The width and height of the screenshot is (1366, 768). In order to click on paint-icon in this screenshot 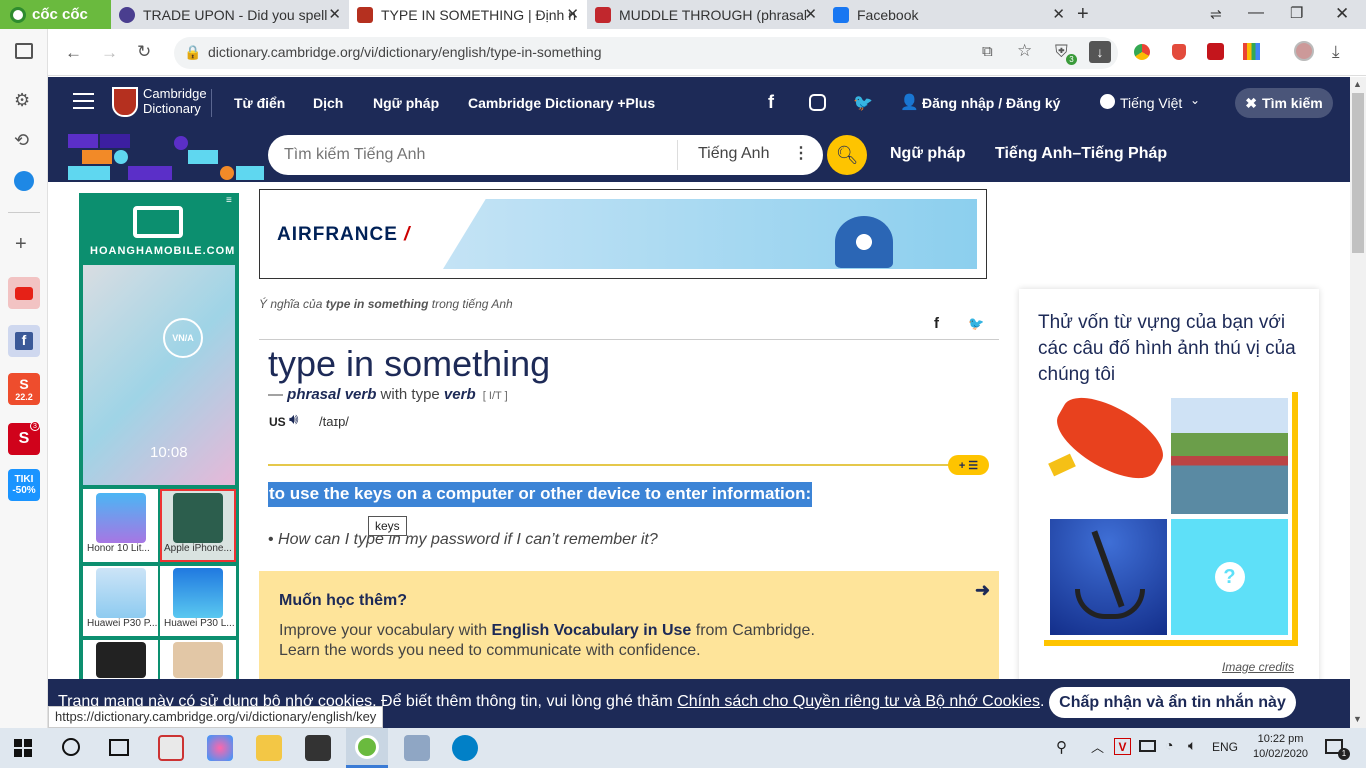, I will do `click(220, 748)`.